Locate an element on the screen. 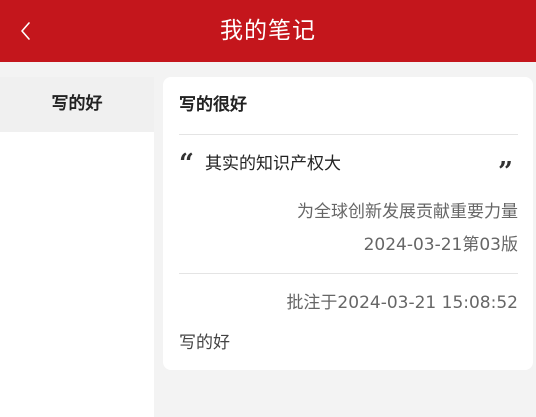  page-title: 我的笔记 is located at coordinates (268, 31).